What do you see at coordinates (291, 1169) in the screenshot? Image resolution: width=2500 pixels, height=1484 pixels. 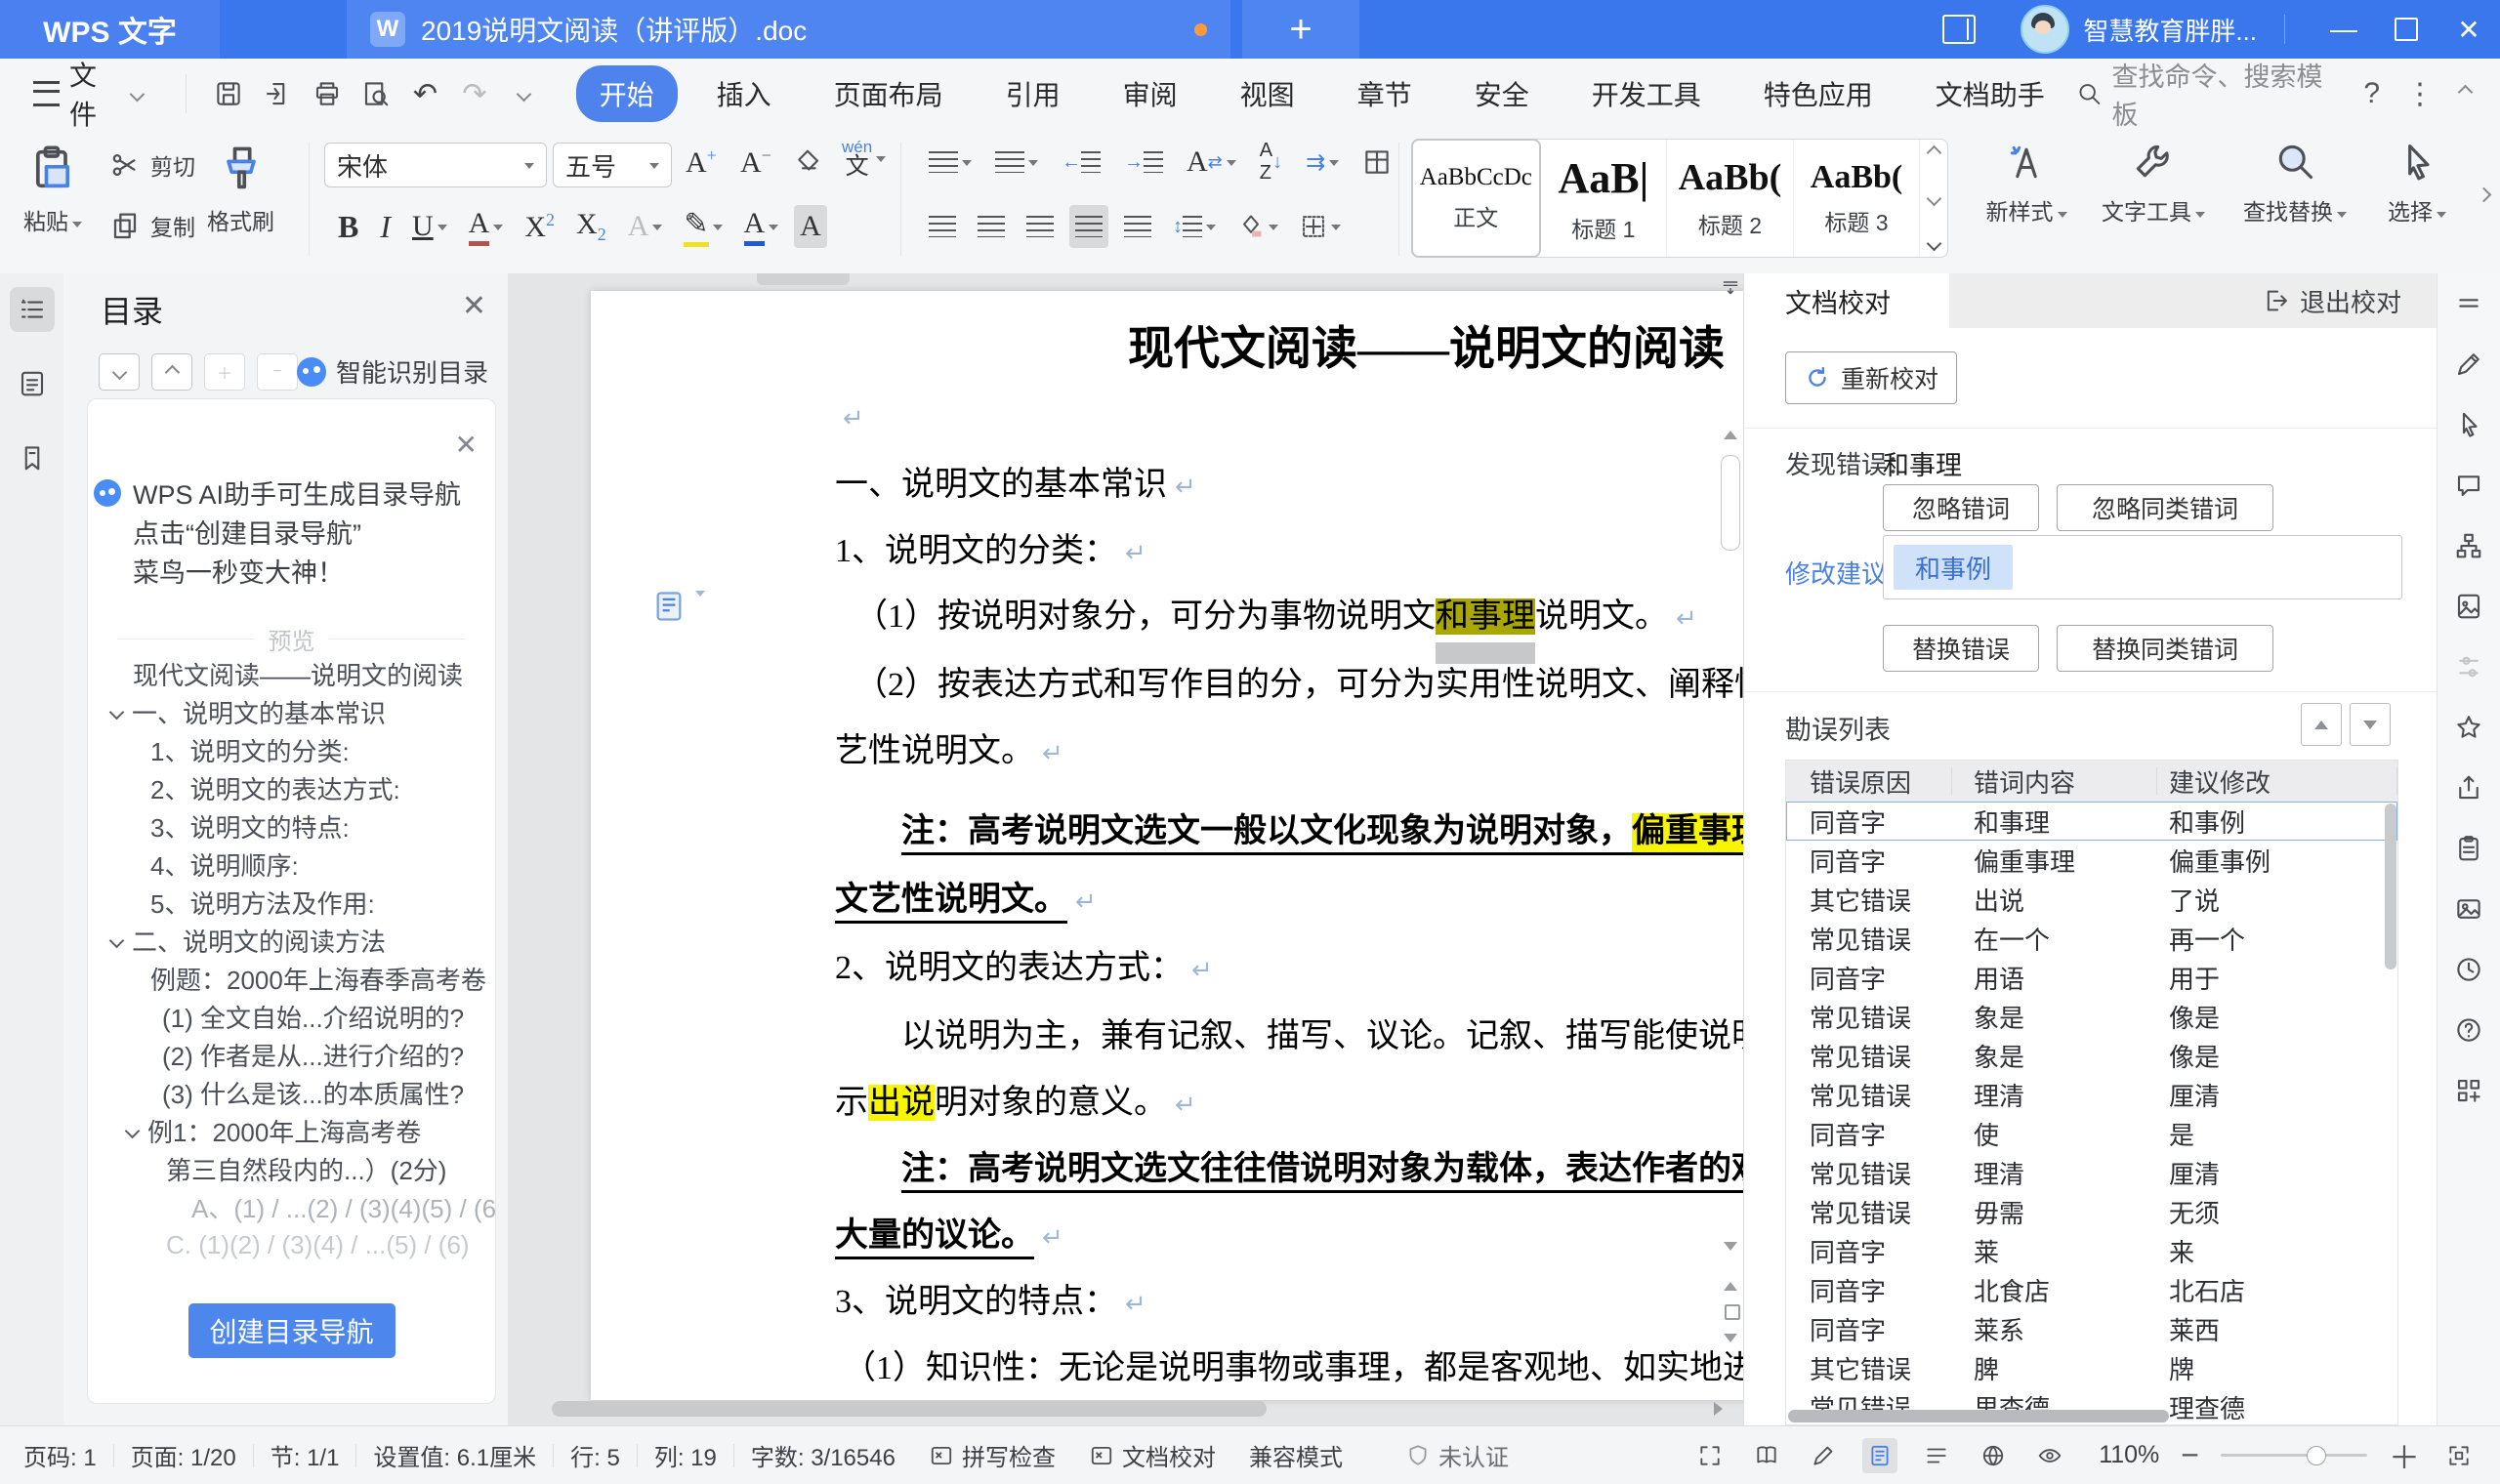 I see `toc-item-13: 第三自然段内的...）(2分)` at bounding box center [291, 1169].